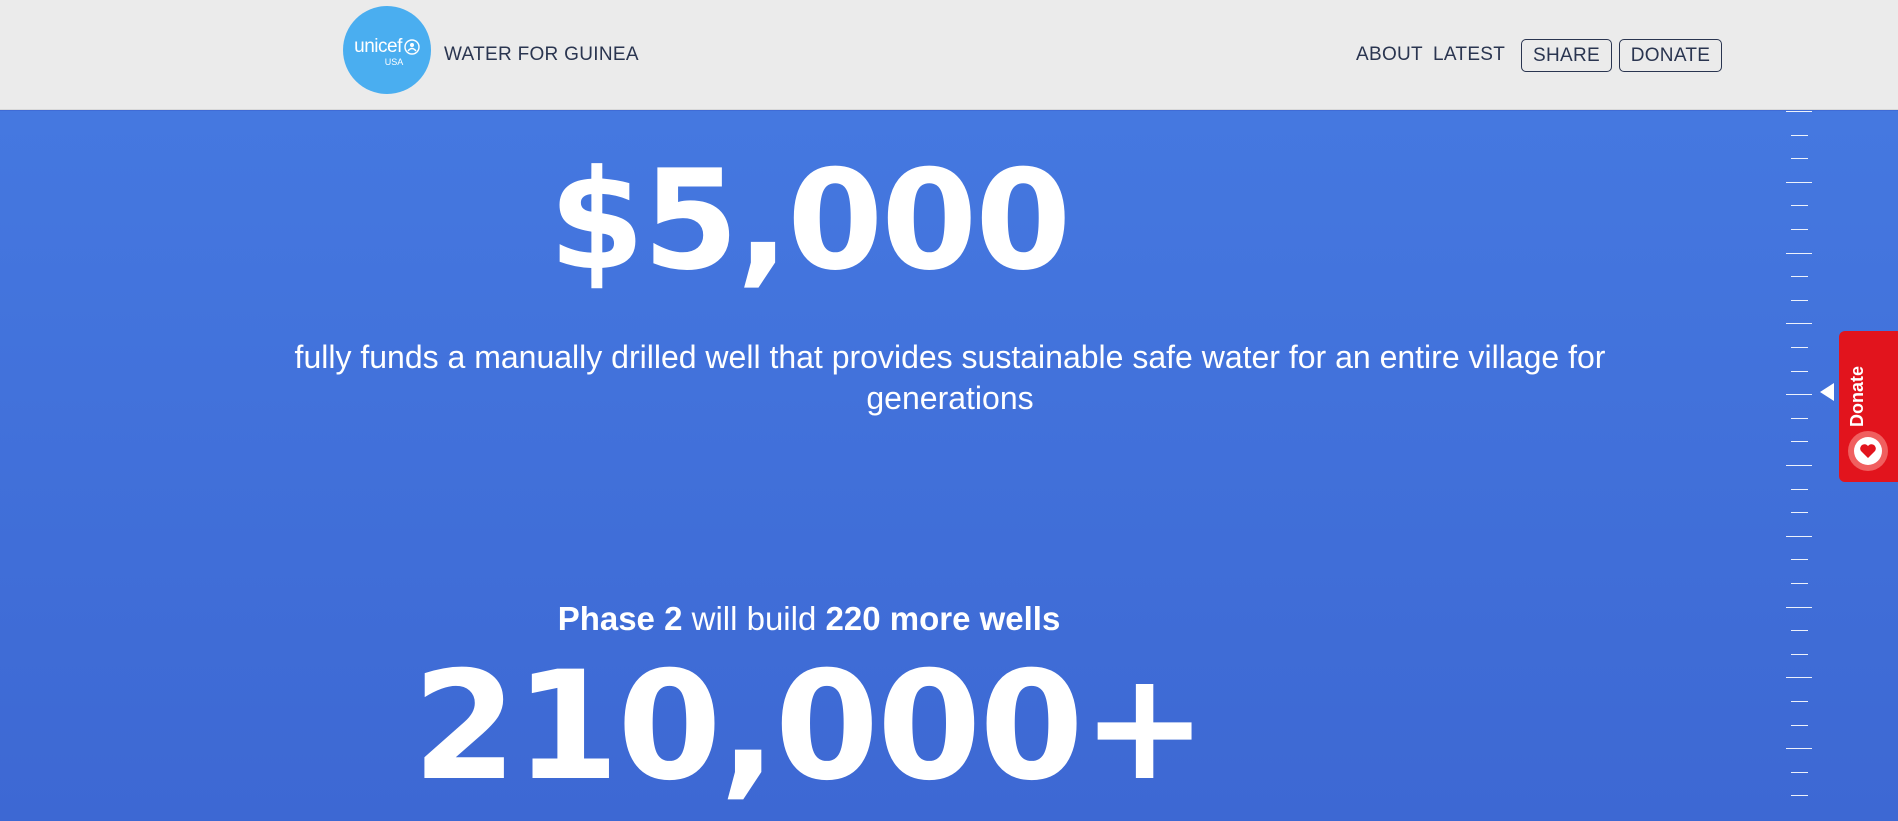 Image resolution: width=1898 pixels, height=821 pixels. I want to click on nav-latest-link: LATEST, so click(1469, 55).